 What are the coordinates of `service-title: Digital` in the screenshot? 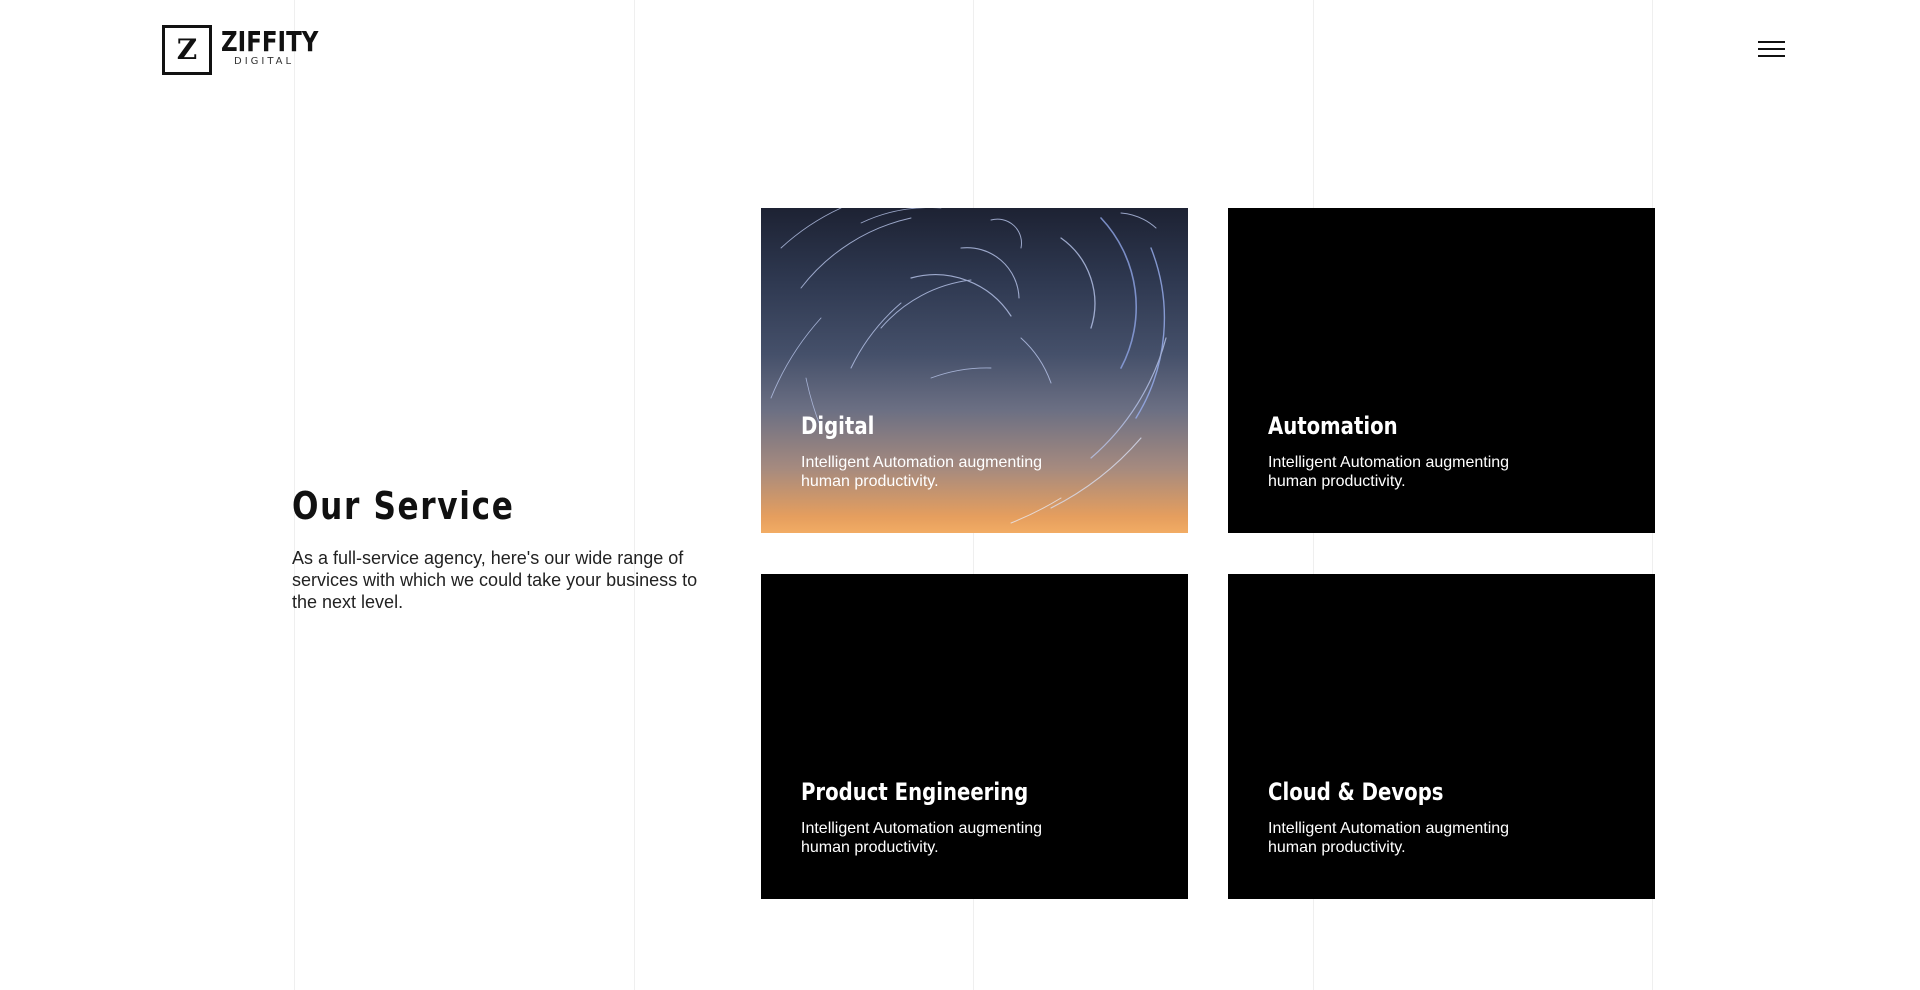 It's located at (838, 426).